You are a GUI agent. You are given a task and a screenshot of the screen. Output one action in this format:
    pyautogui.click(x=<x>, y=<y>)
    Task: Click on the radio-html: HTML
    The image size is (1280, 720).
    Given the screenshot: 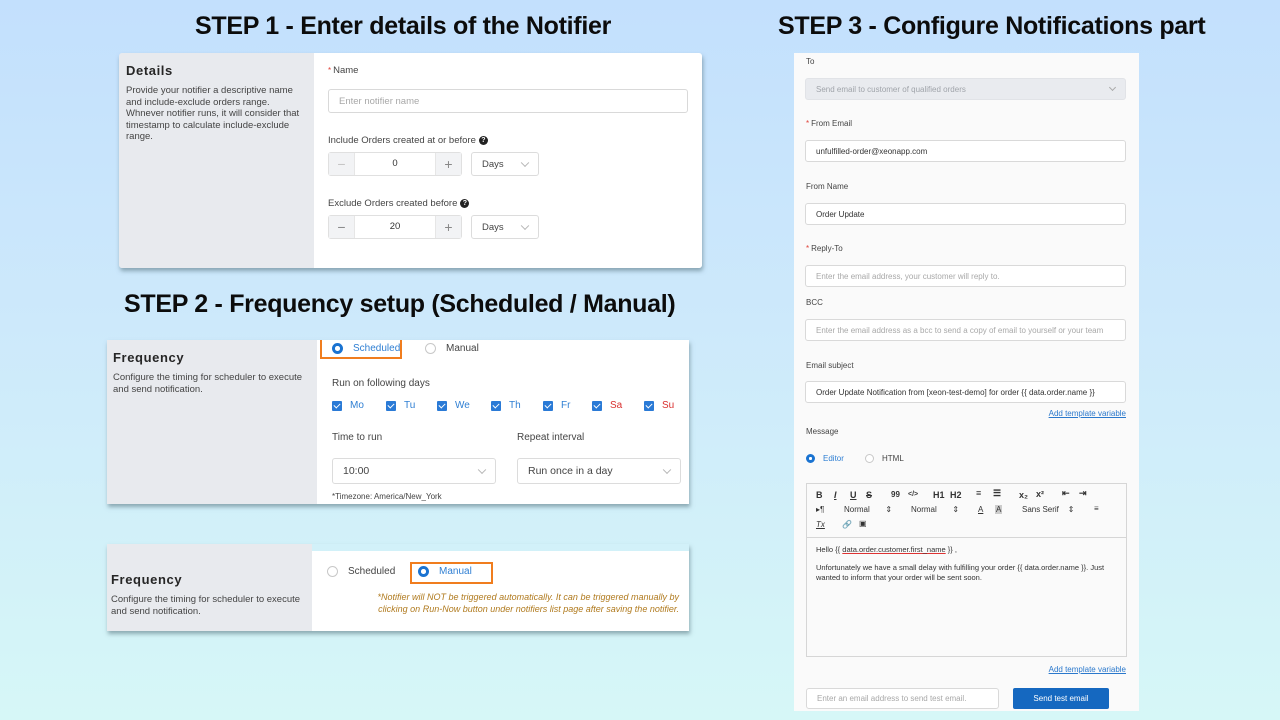 What is the action you would take?
    pyautogui.click(x=884, y=458)
    